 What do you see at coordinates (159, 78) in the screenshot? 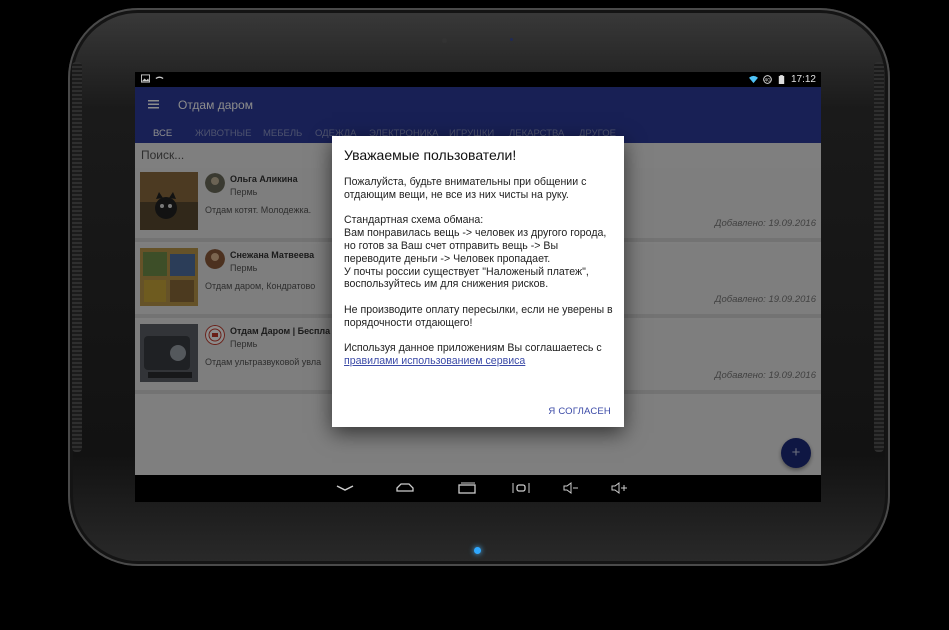
I see `usb-icon` at bounding box center [159, 78].